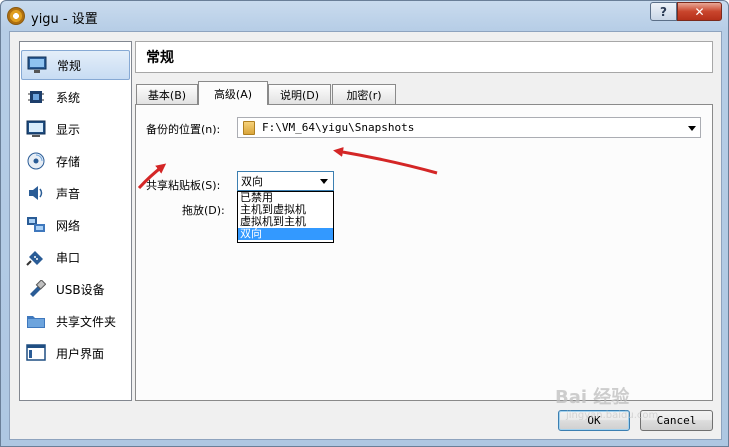  Describe the element at coordinates (80, 353) in the screenshot. I see `sidebar-item-label: 用户界面` at that location.